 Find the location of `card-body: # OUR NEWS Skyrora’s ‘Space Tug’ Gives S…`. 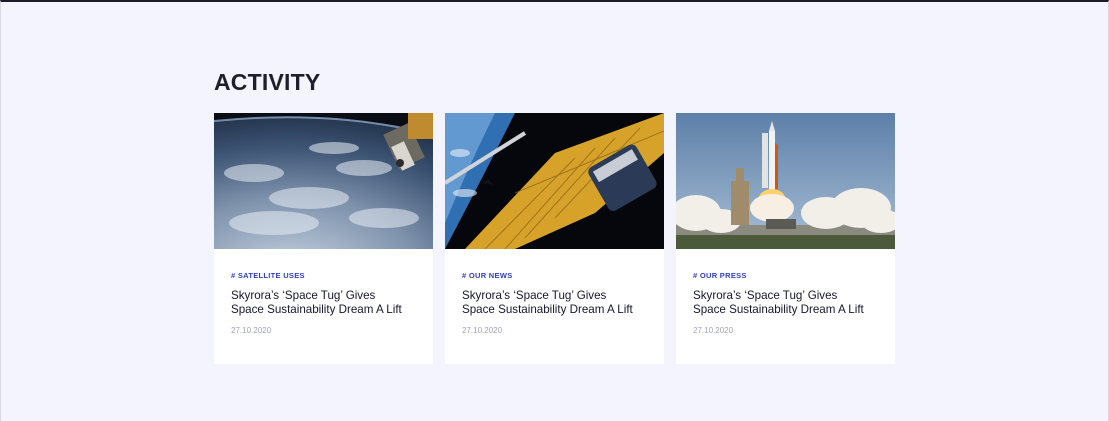

card-body: # OUR NEWS Skyrora’s ‘Space Tug’ Gives S… is located at coordinates (554, 292).